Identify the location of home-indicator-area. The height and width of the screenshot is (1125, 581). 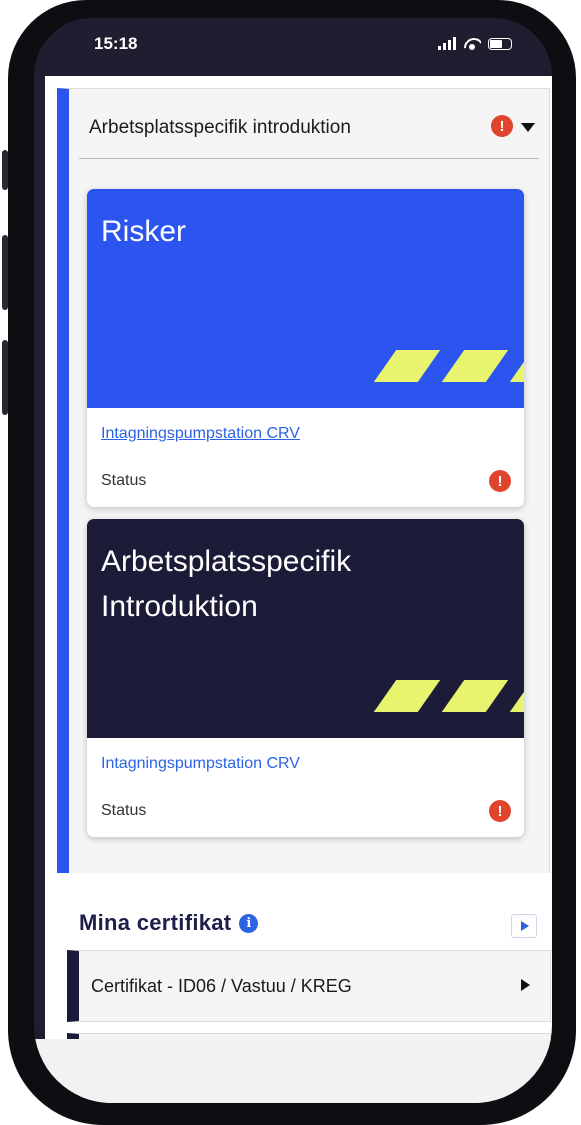
(293, 1071).